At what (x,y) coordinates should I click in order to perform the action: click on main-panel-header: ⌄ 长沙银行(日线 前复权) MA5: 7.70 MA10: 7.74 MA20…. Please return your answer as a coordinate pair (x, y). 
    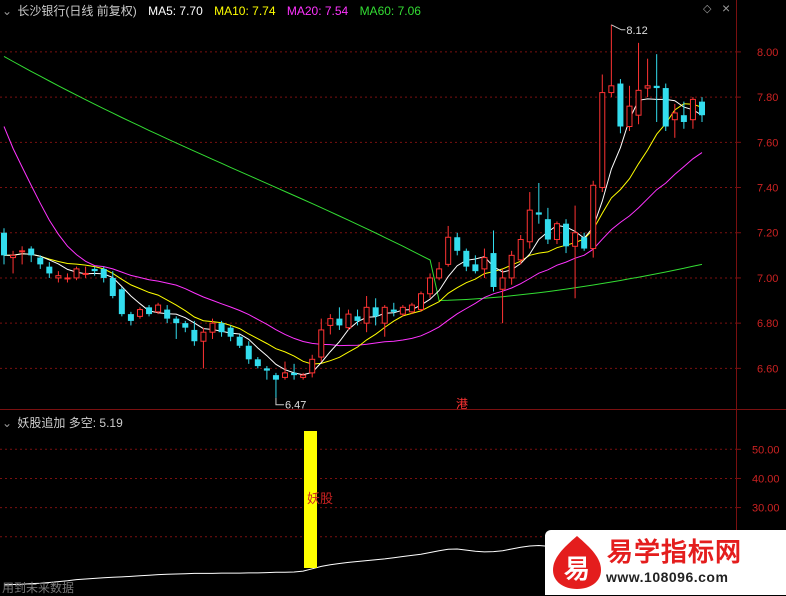
    Looking at the image, I should click on (211, 10).